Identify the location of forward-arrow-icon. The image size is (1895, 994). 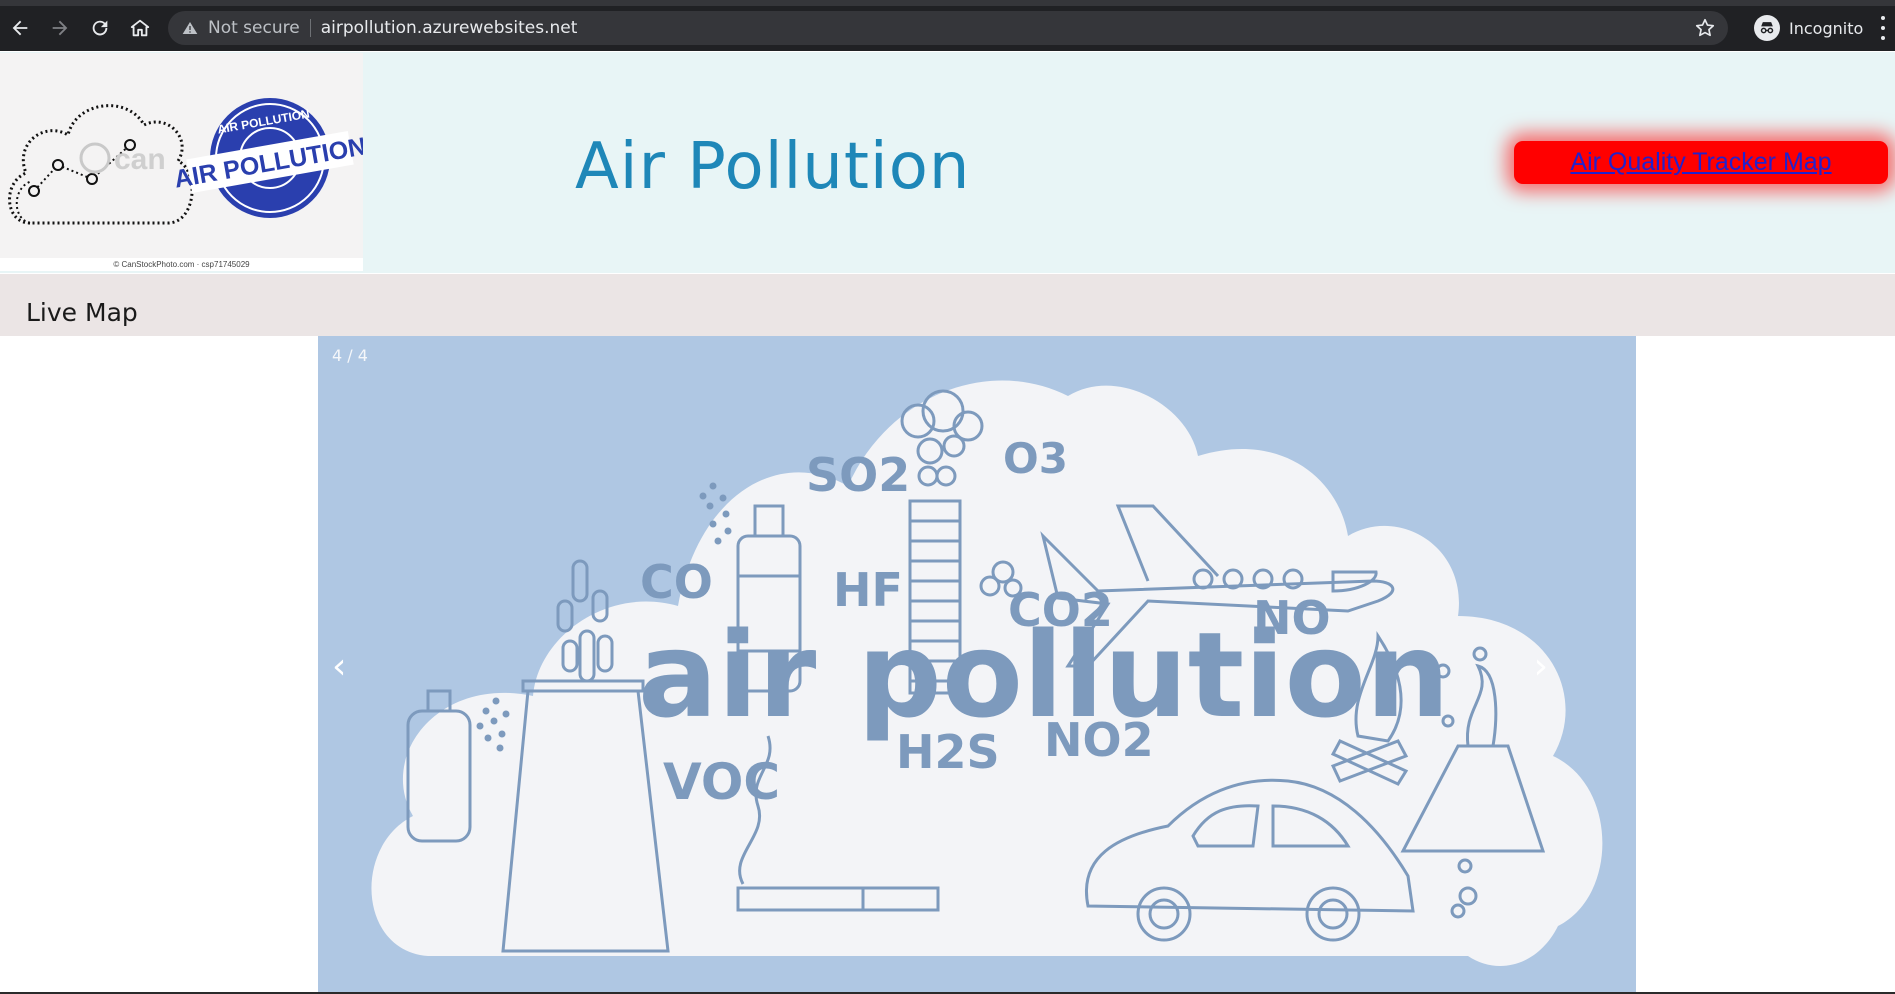
(60, 28).